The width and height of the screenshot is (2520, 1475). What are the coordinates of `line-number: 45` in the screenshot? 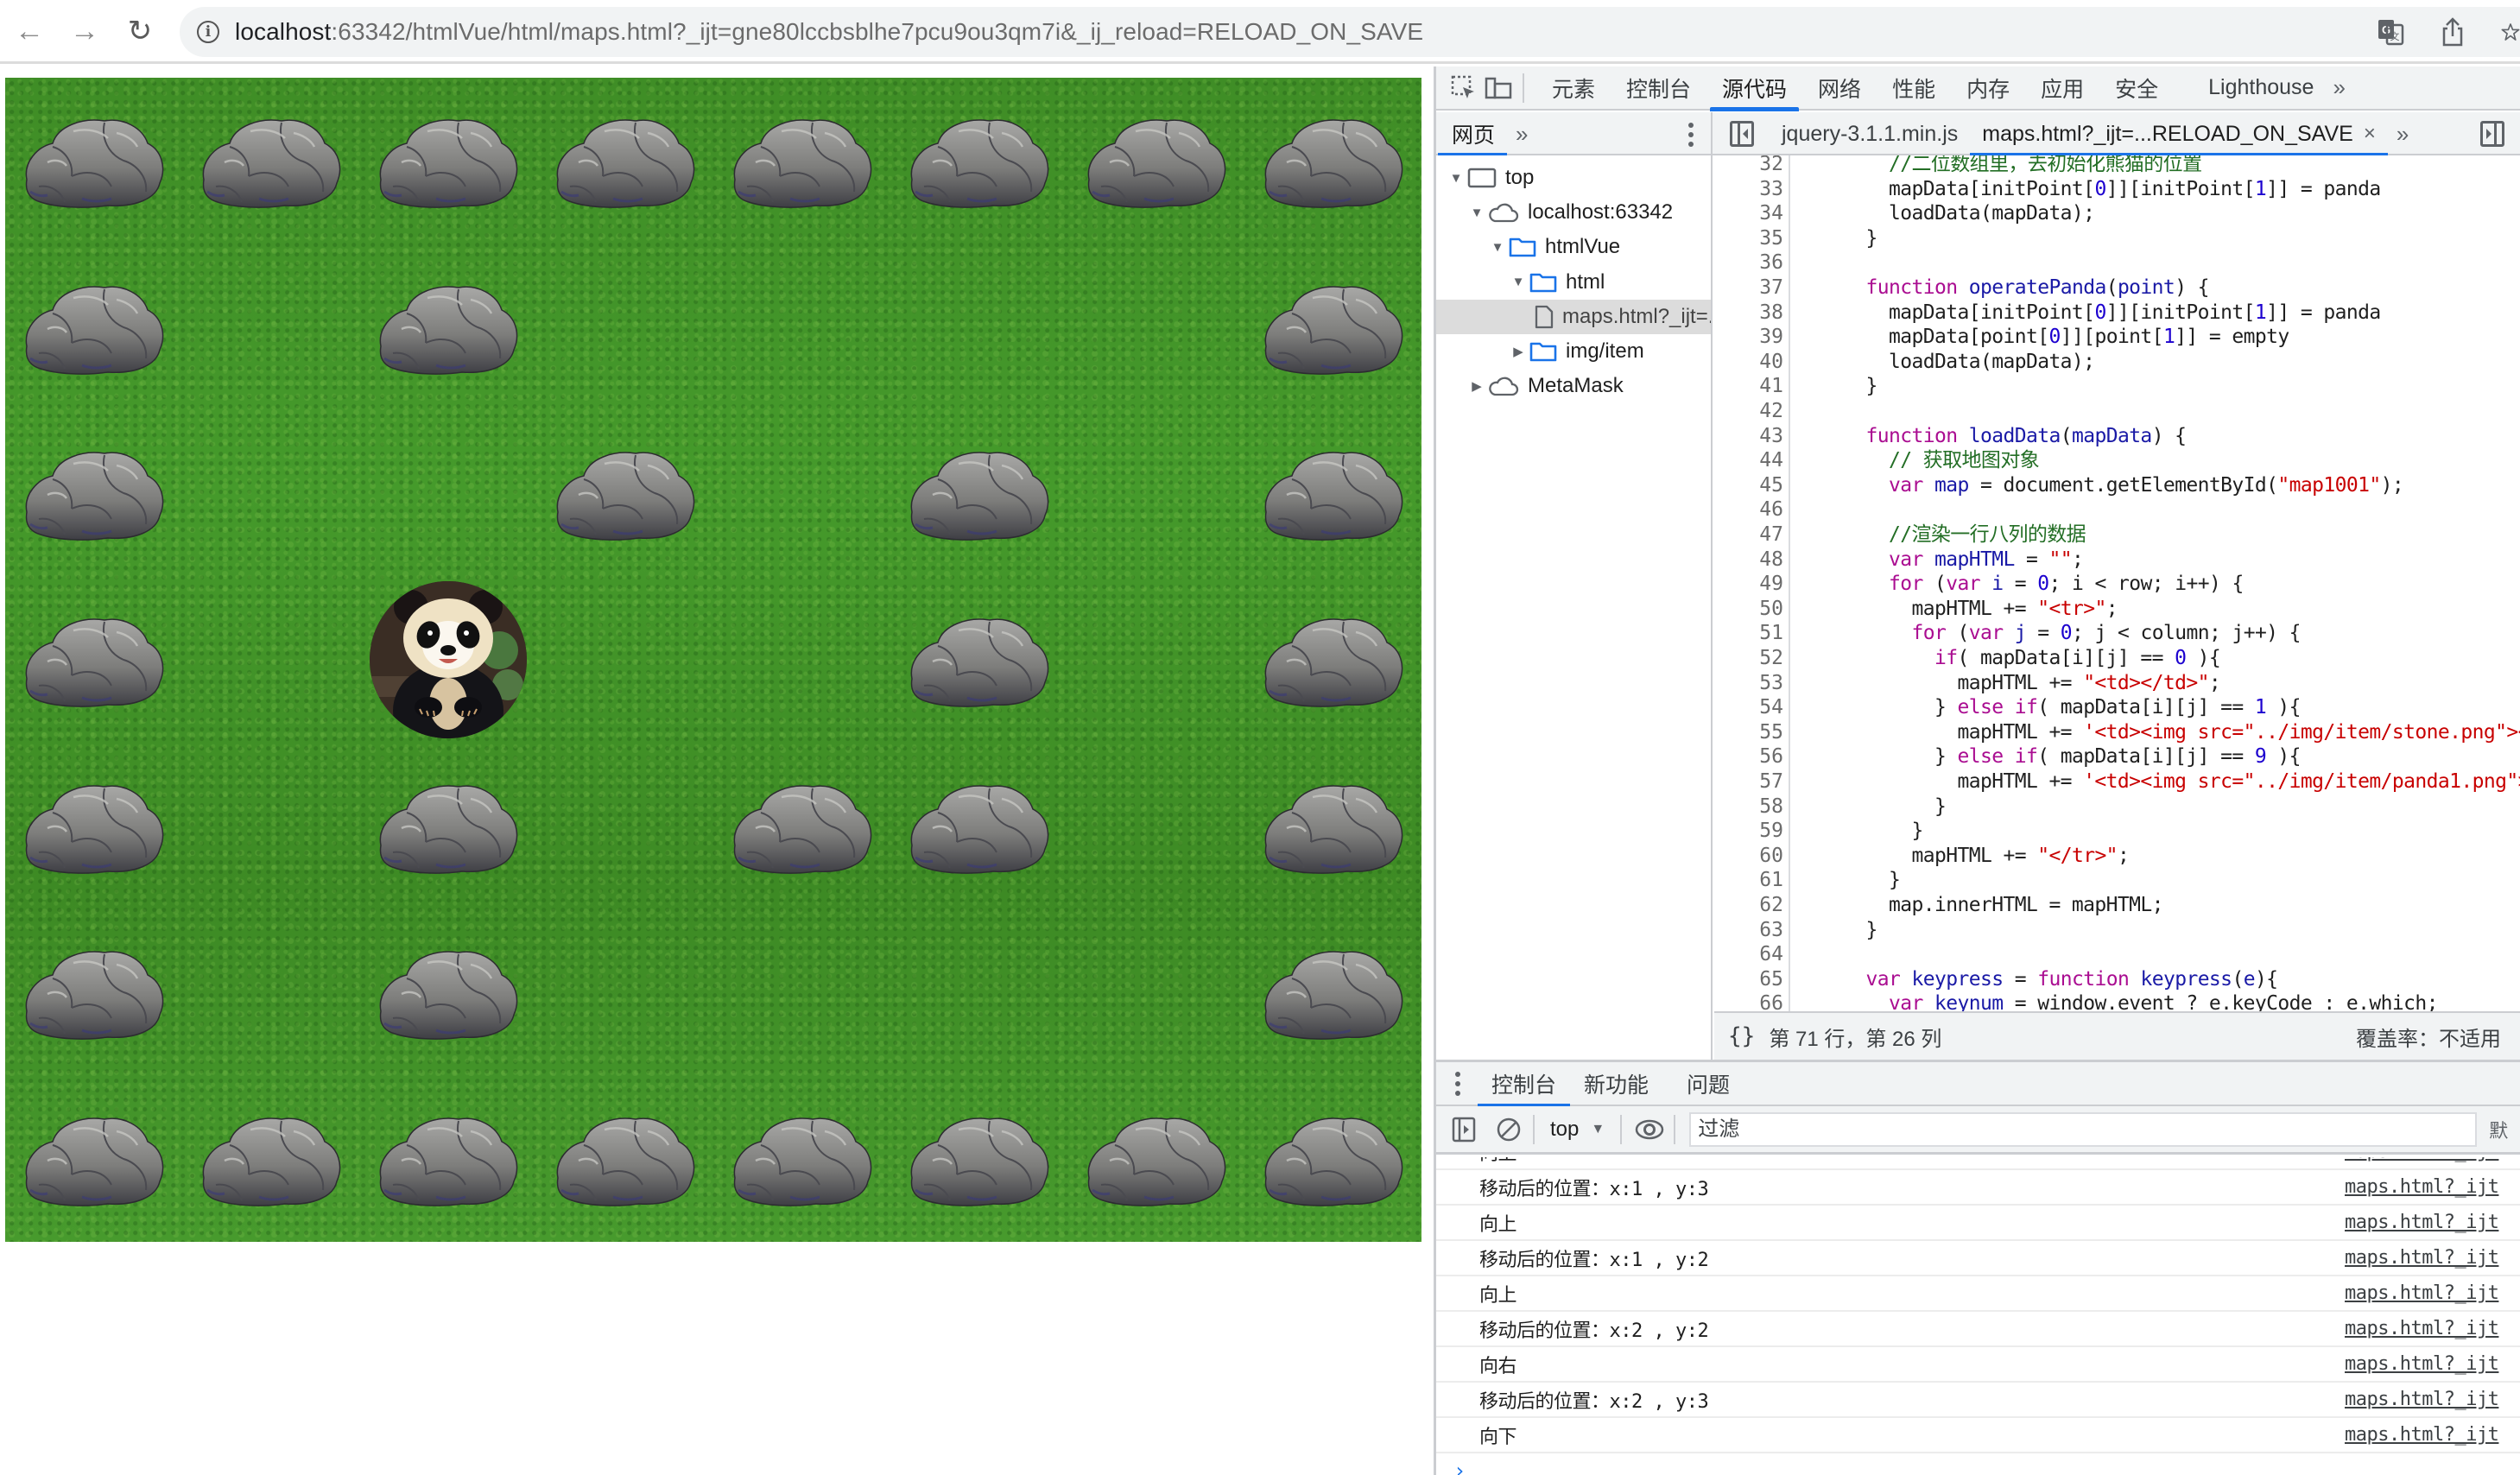 It's located at (1749, 485).